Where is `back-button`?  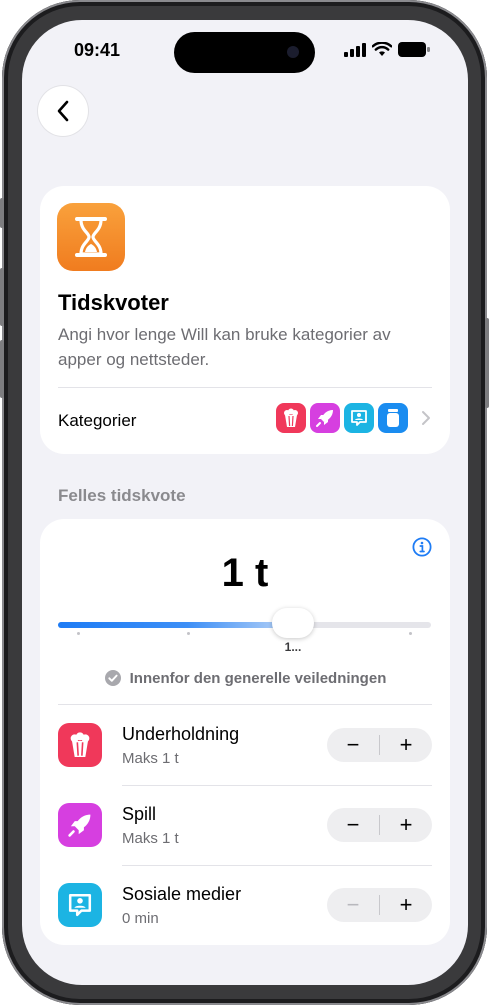
back-button is located at coordinates (63, 111).